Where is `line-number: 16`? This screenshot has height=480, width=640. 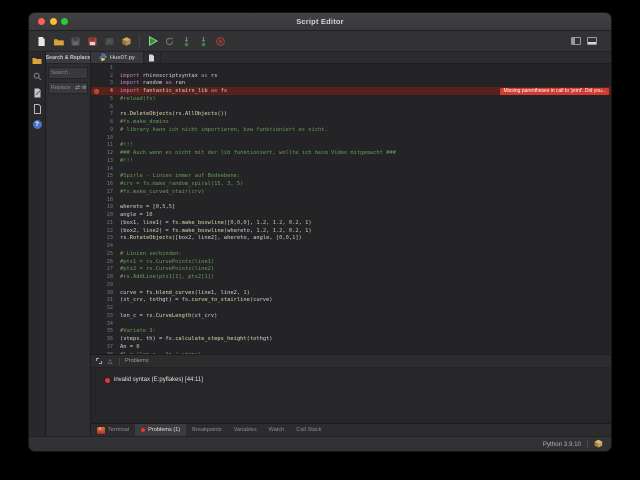
line-number: 16 is located at coordinates (109, 184).